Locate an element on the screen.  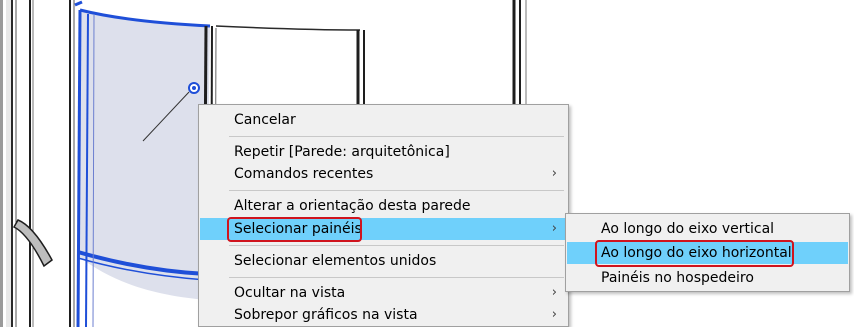
submenu-item-label: Ao longo do eixo vertical is located at coordinates (688, 229).